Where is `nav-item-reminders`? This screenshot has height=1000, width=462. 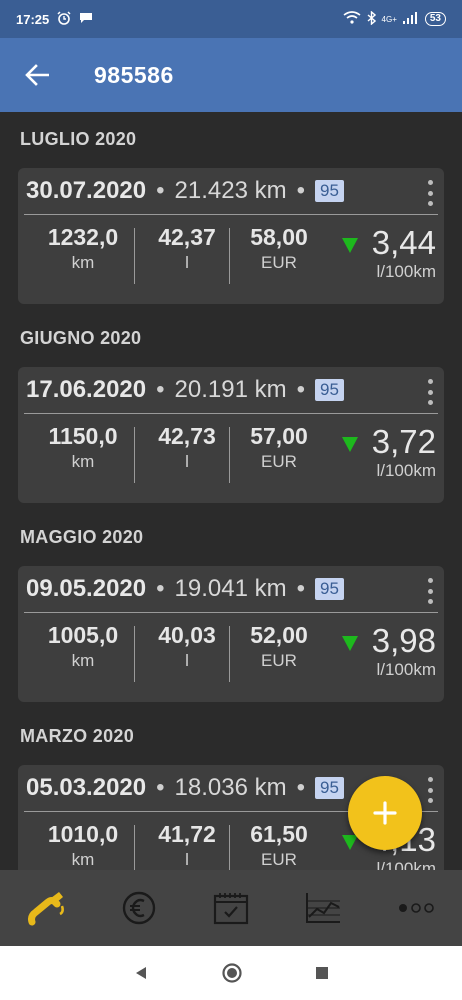
nav-item-reminders is located at coordinates (231, 908).